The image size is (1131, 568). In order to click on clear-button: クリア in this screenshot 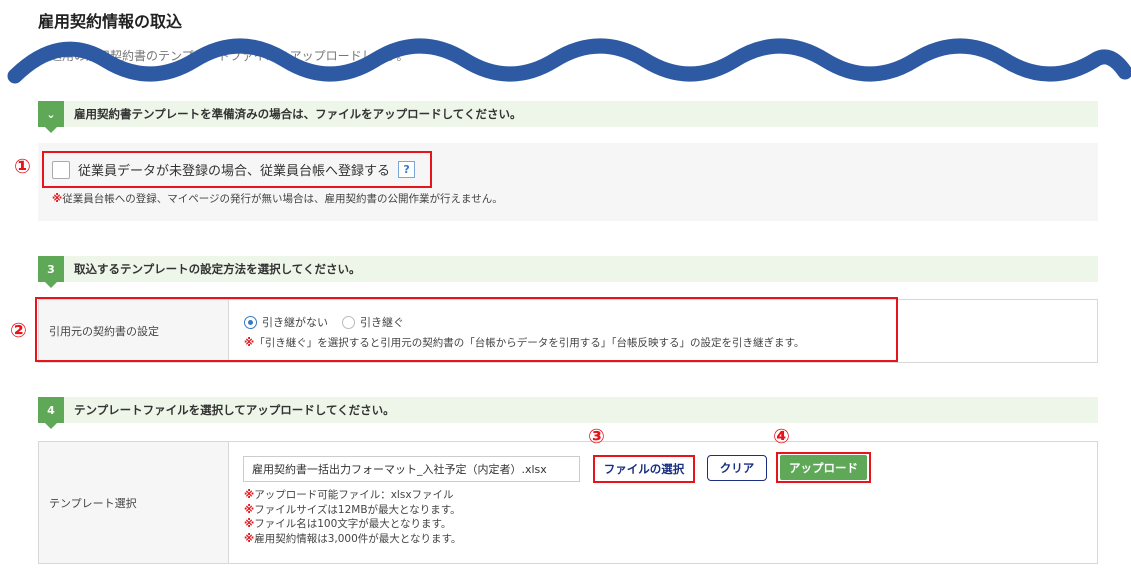, I will do `click(737, 468)`.